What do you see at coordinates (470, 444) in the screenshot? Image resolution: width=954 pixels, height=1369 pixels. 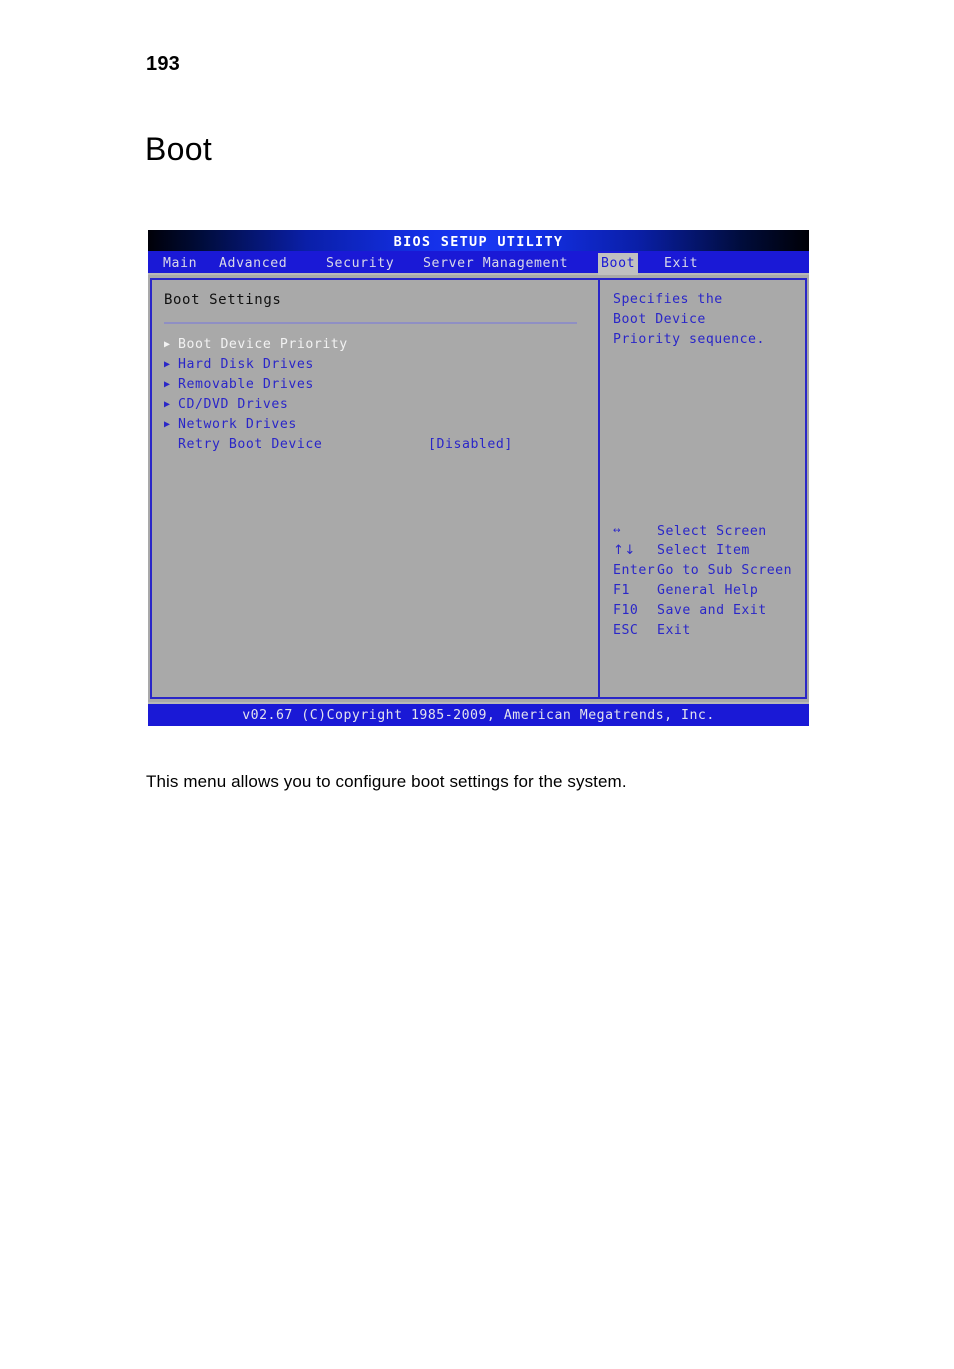 I see `setting-value: [Disabled]` at bounding box center [470, 444].